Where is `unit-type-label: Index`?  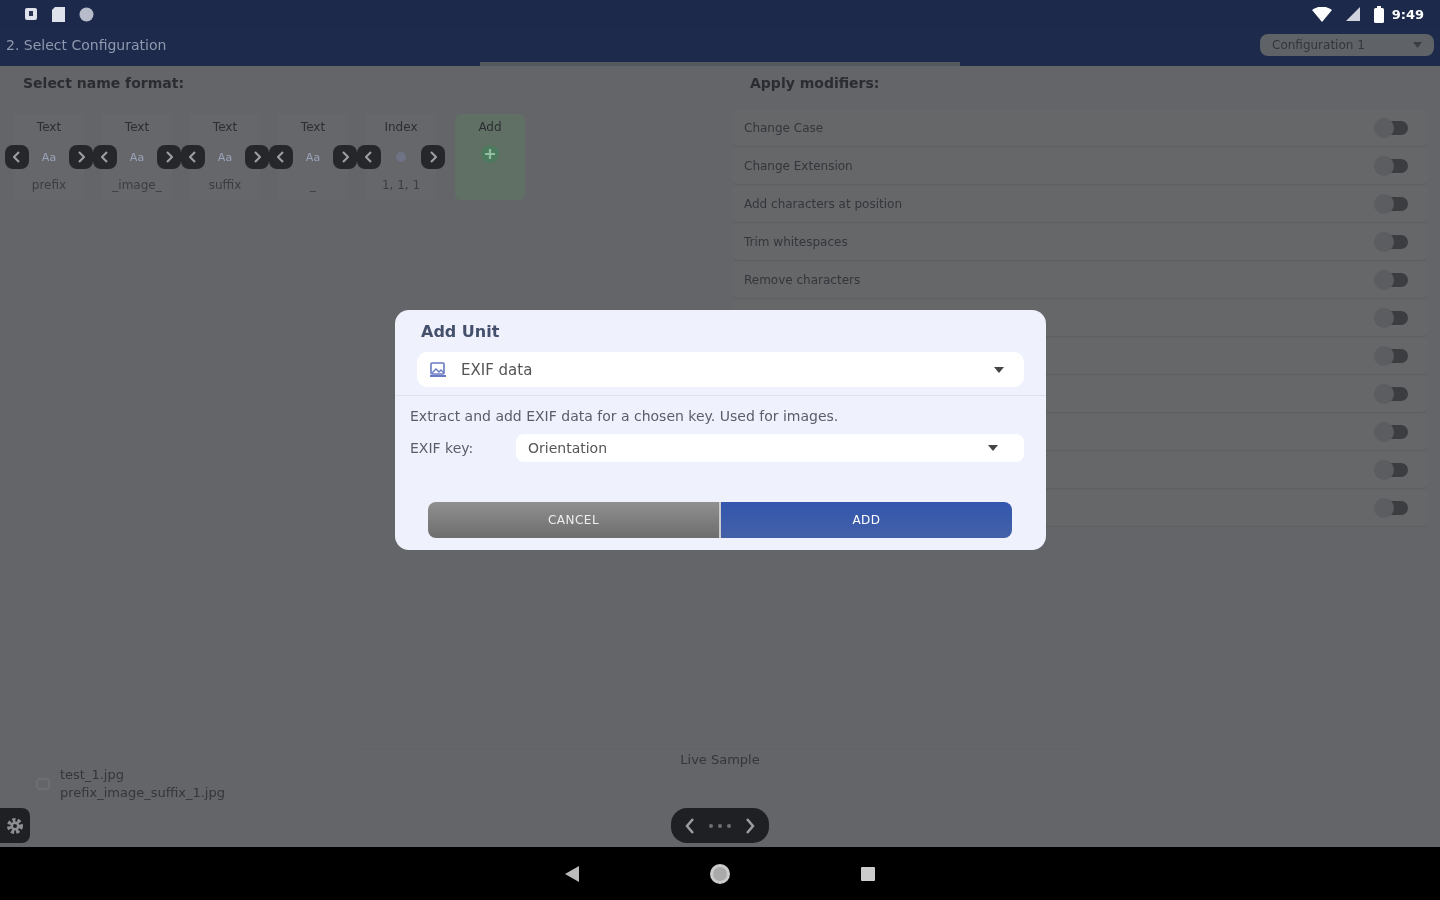 unit-type-label: Index is located at coordinates (401, 128).